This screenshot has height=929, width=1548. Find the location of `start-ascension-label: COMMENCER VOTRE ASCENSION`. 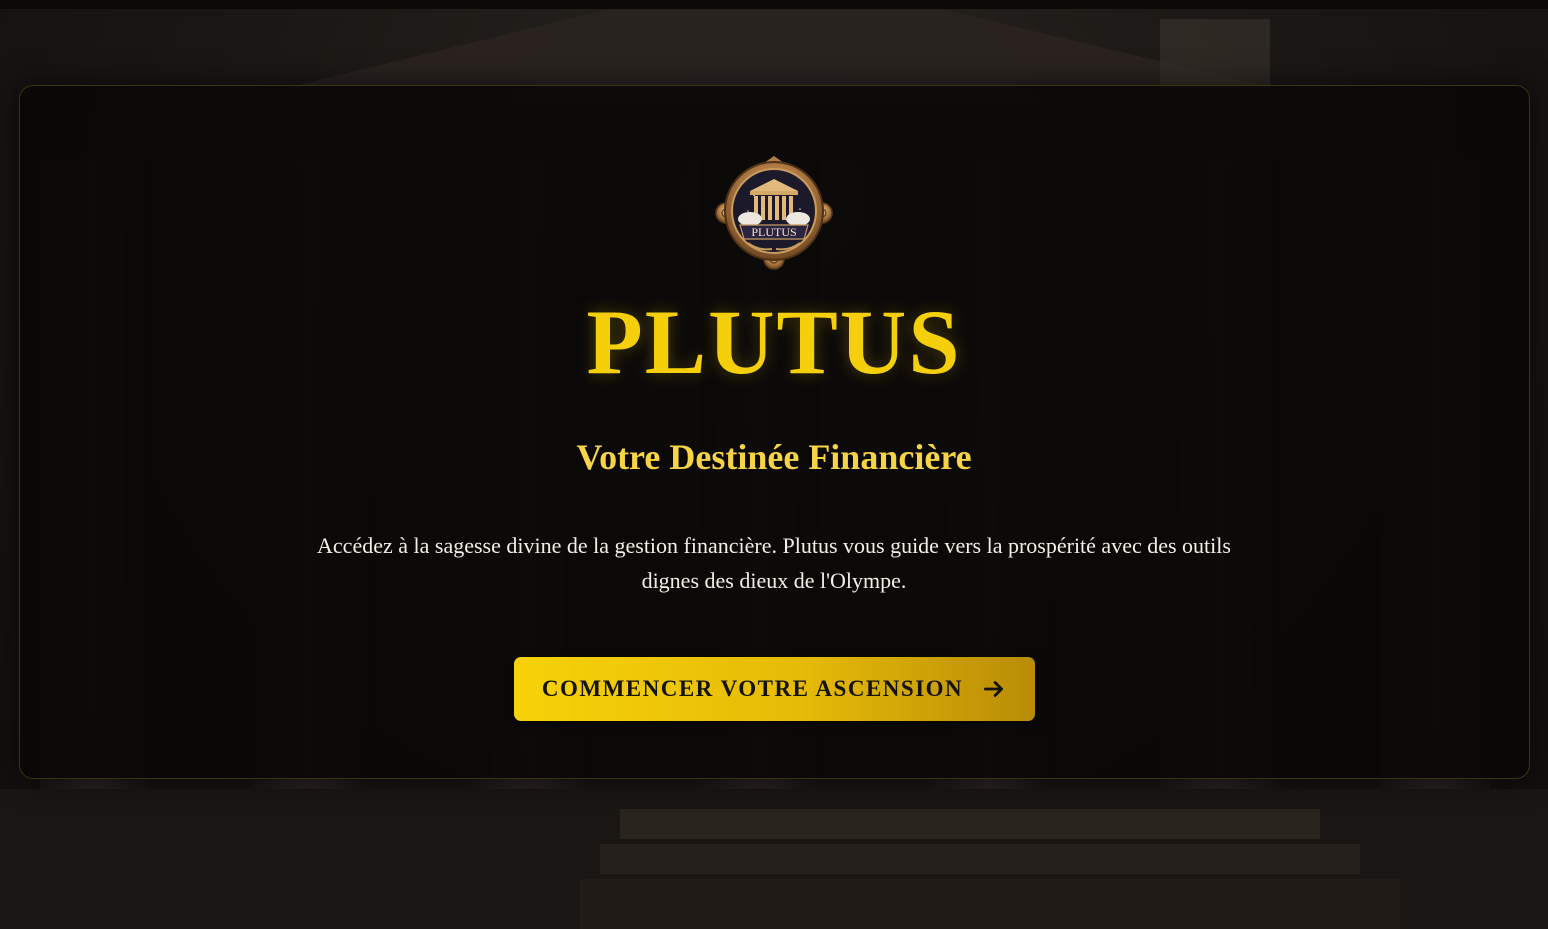

start-ascension-label: COMMENCER VOTRE ASCENSION is located at coordinates (752, 688).